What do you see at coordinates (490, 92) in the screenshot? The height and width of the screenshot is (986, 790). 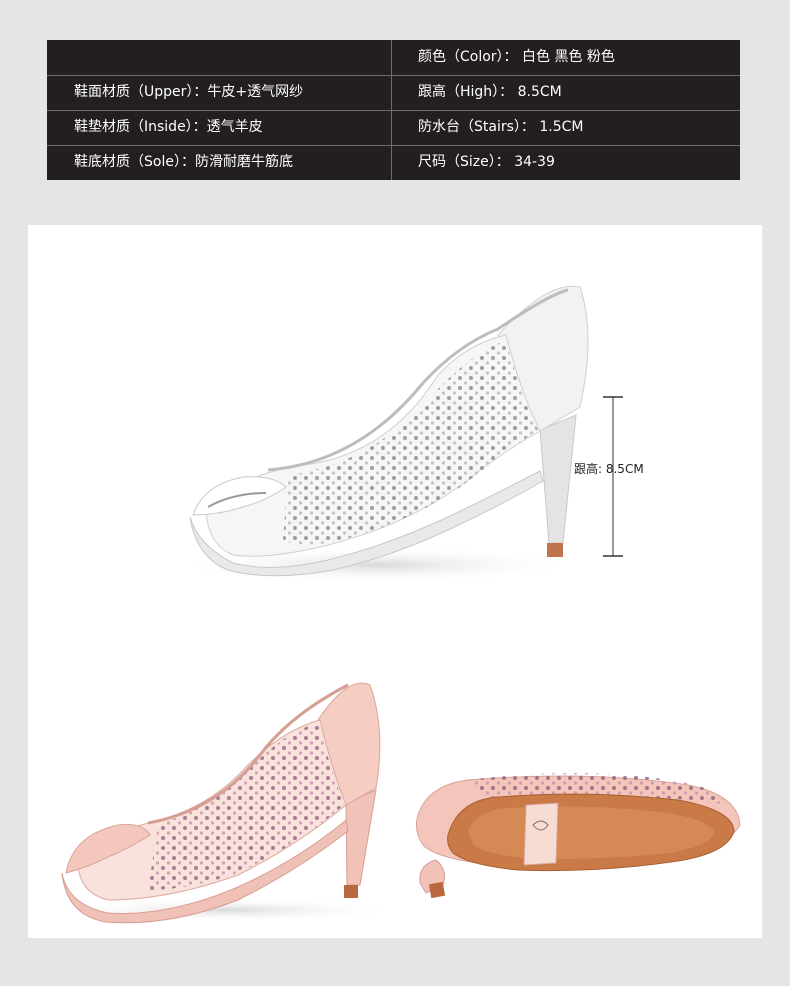 I see `spec-heel-height: 跟高（High）： 8.5CM` at bounding box center [490, 92].